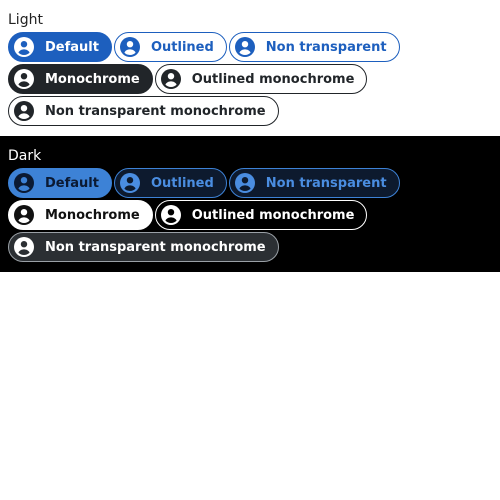 The height and width of the screenshot is (500, 500). Describe the element at coordinates (25, 156) in the screenshot. I see `dark-section-title: Dark` at that location.